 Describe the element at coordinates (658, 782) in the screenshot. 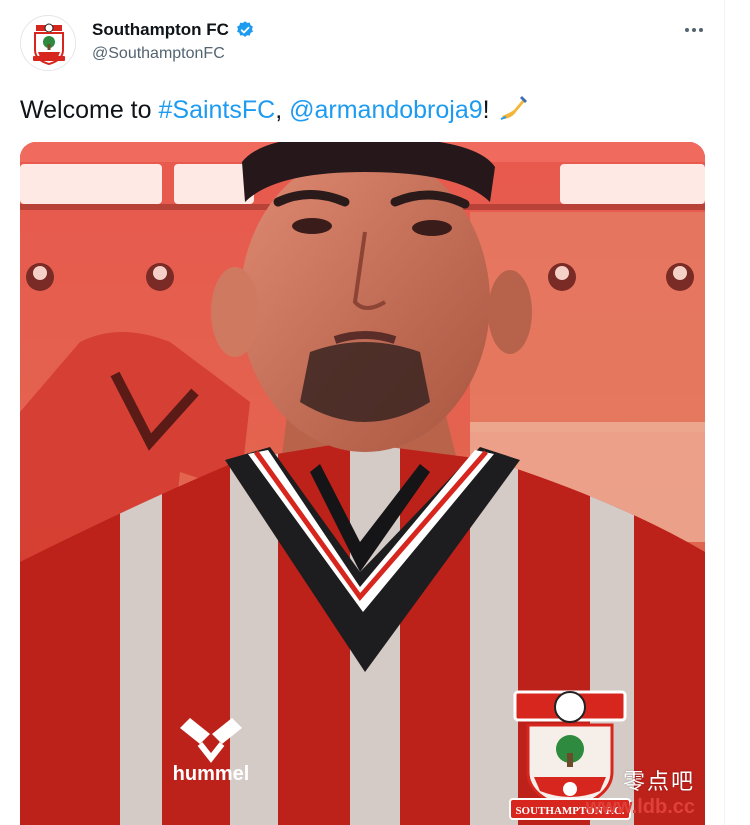

I see `watermark-cn: 零点吧` at that location.